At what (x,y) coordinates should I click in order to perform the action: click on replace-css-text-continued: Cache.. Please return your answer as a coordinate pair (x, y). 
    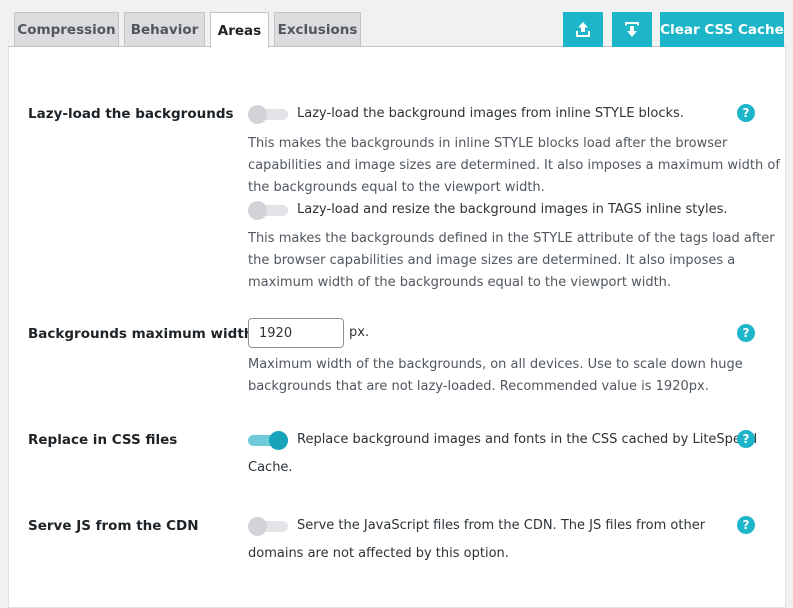
    Looking at the image, I should click on (270, 467).